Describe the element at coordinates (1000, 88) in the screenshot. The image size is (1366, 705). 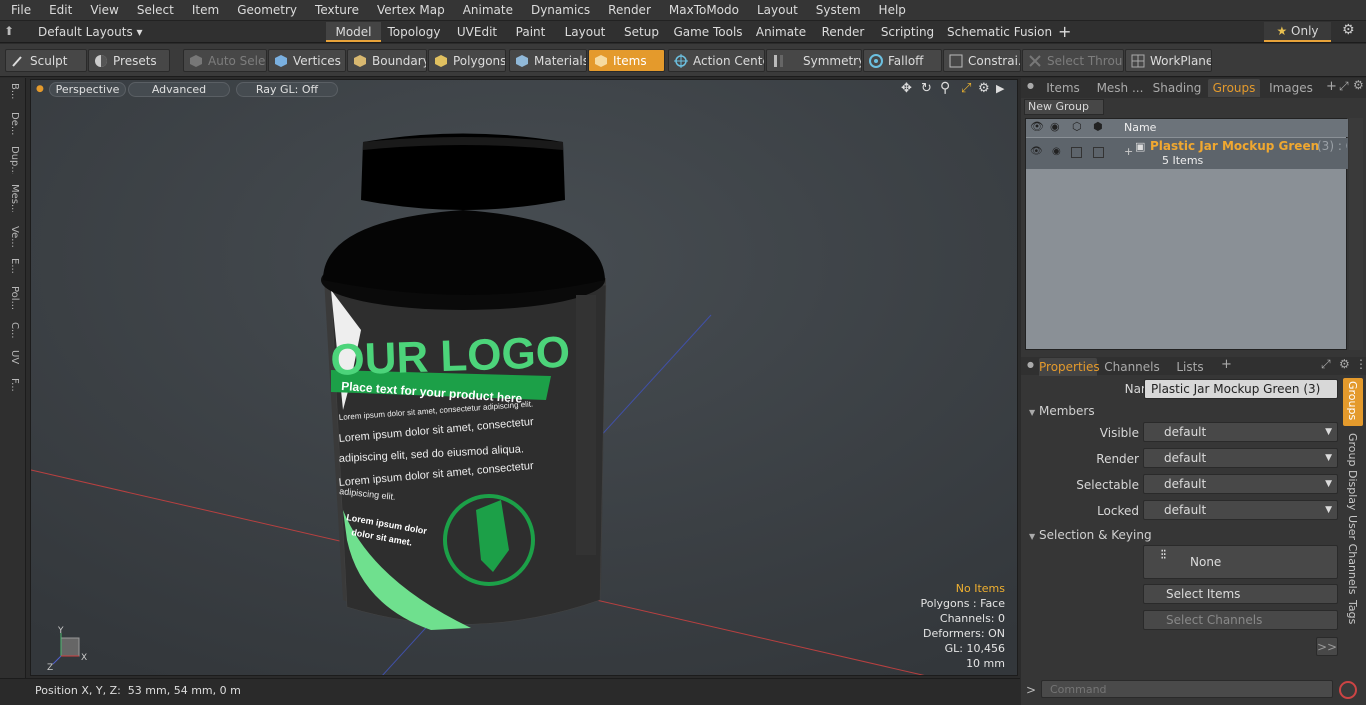
I see `play-icon: ▶` at that location.